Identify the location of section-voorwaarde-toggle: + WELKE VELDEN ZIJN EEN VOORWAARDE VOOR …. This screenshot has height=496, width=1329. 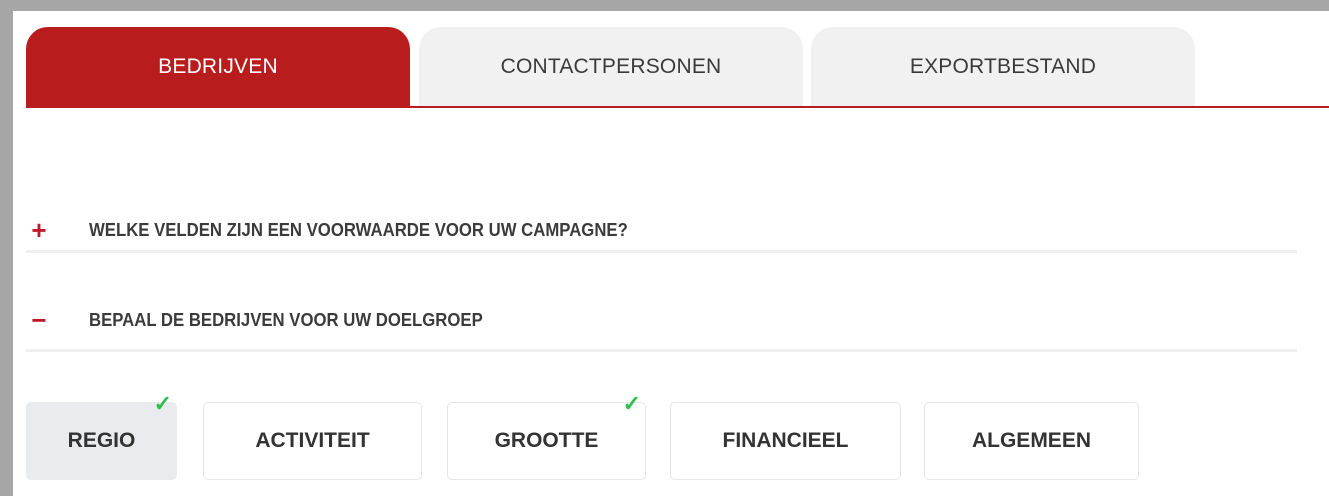
(661, 230).